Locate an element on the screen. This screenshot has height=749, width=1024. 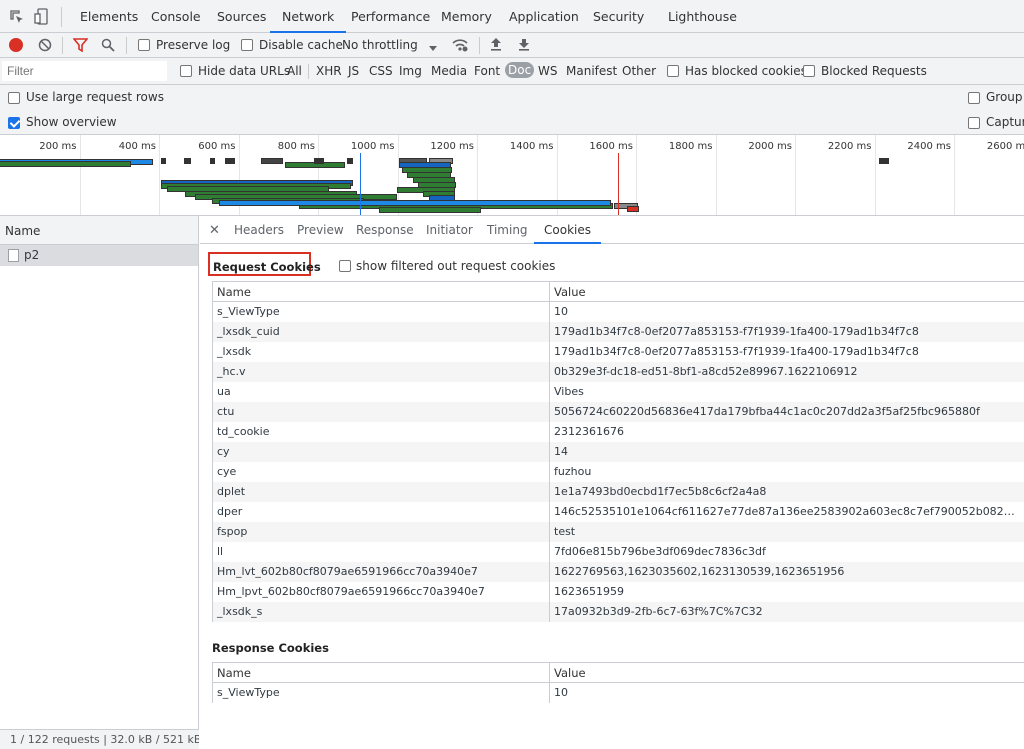
cookie-row: fspop test is located at coordinates (618, 531).